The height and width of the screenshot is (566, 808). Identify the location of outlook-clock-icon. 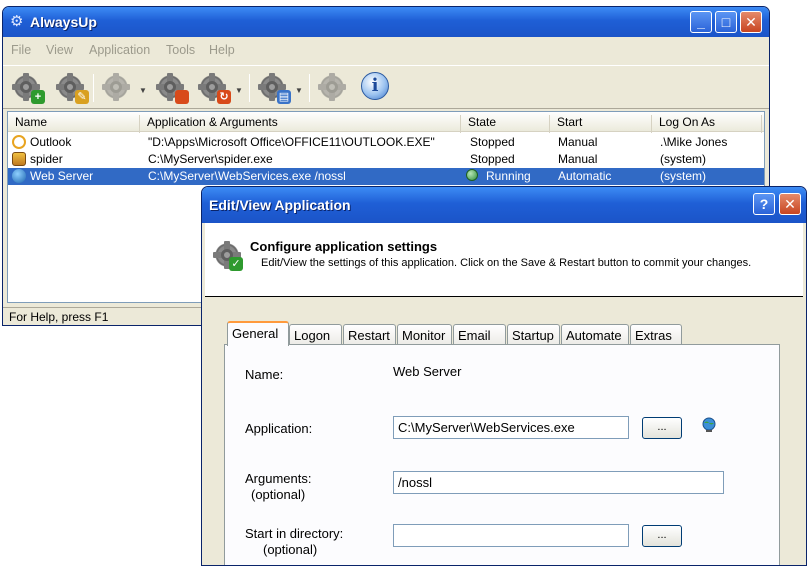
(19, 142).